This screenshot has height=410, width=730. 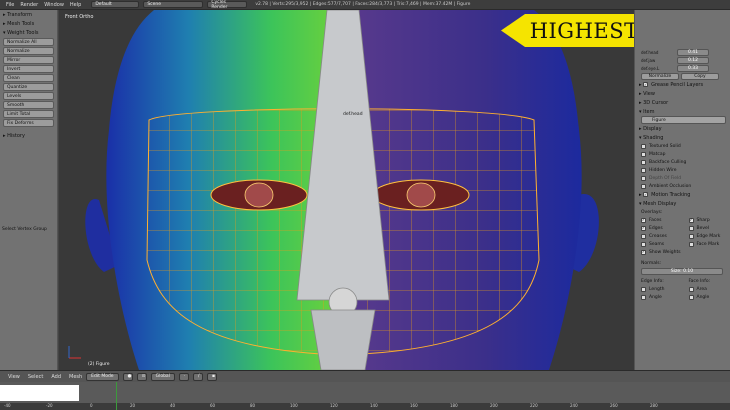 I want to click on checkbox-label: Angle, so click(x=703, y=297).